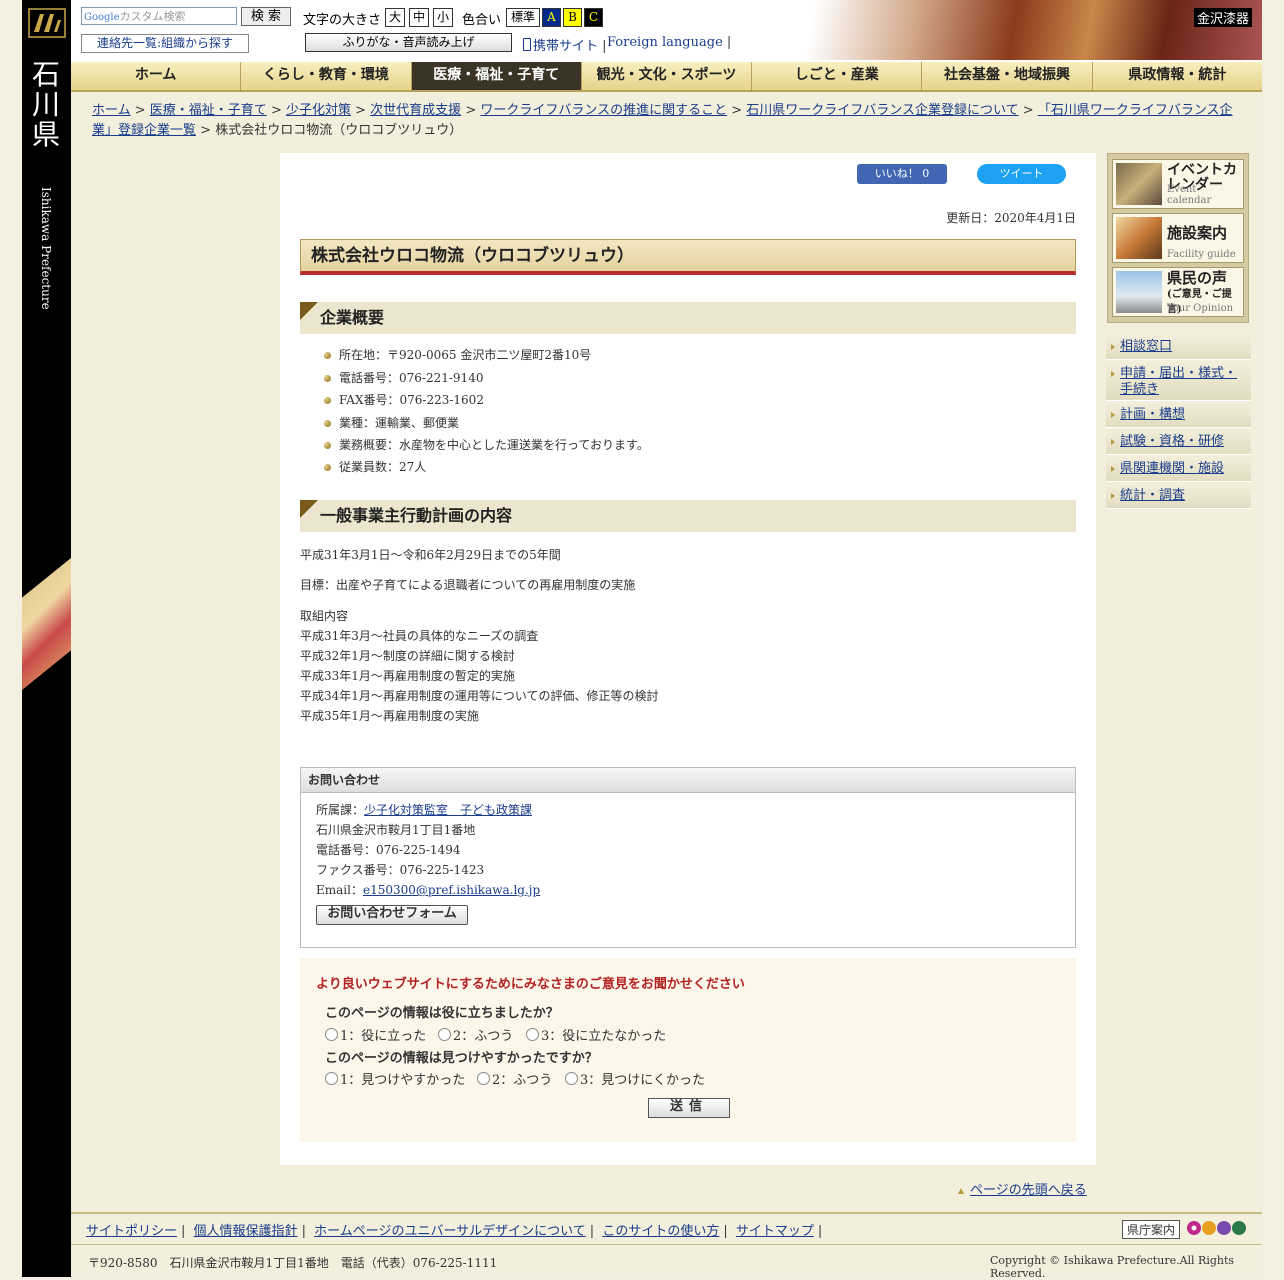  I want to click on list-item: 業務概要：水産物を中心とした運送業を行っております。, so click(486, 445).